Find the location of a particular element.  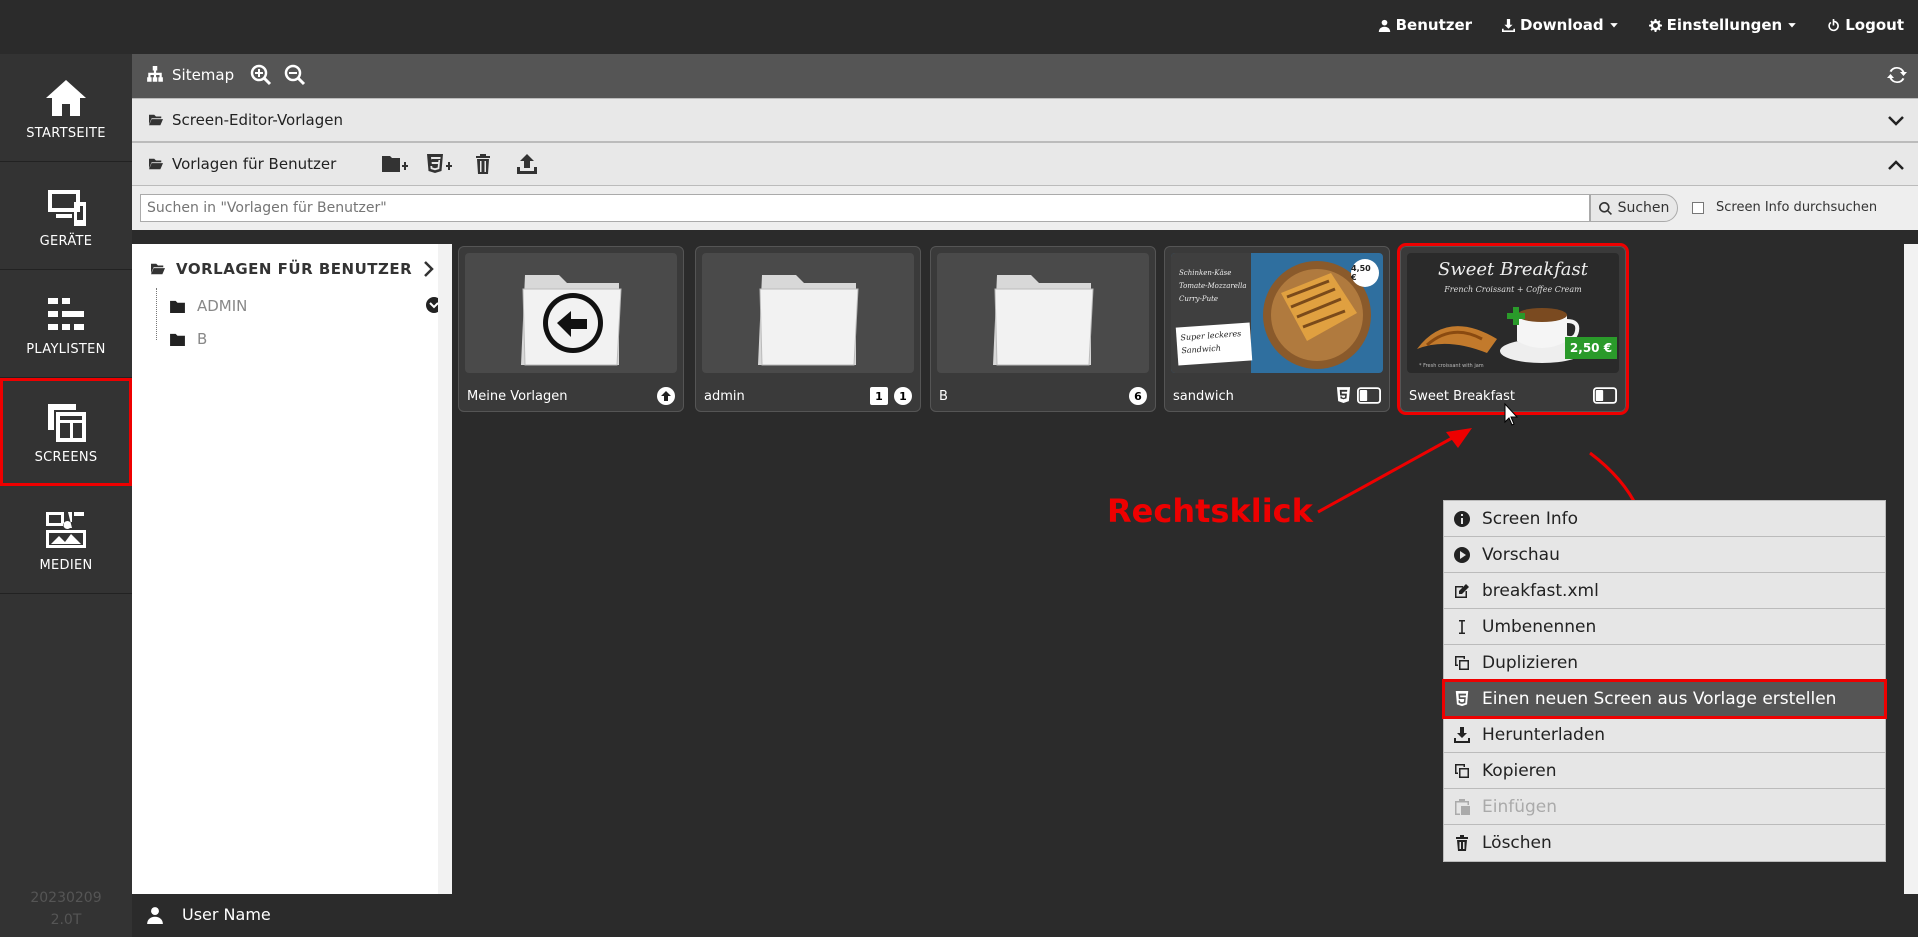

menu-item-herunterladen: Herunterladen is located at coordinates (1664, 735).